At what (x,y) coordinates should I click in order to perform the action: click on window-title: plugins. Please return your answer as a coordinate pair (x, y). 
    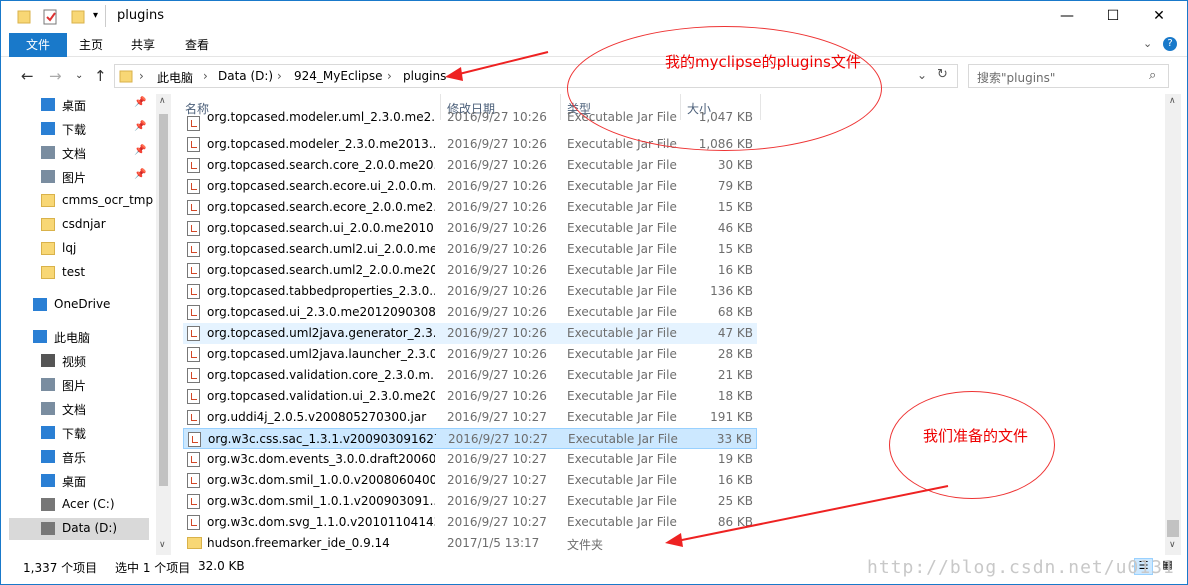
    Looking at the image, I should click on (140, 15).